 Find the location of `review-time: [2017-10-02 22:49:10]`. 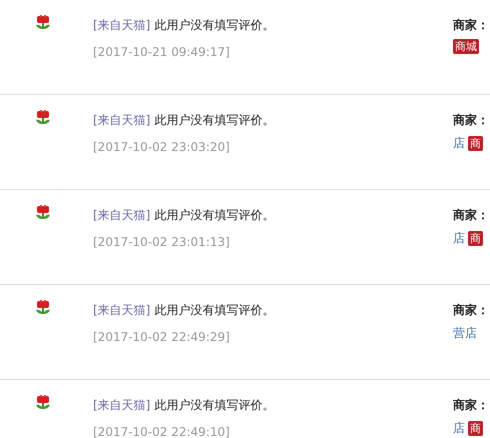

review-time: [2017-10-02 22:49:10] is located at coordinates (161, 431).